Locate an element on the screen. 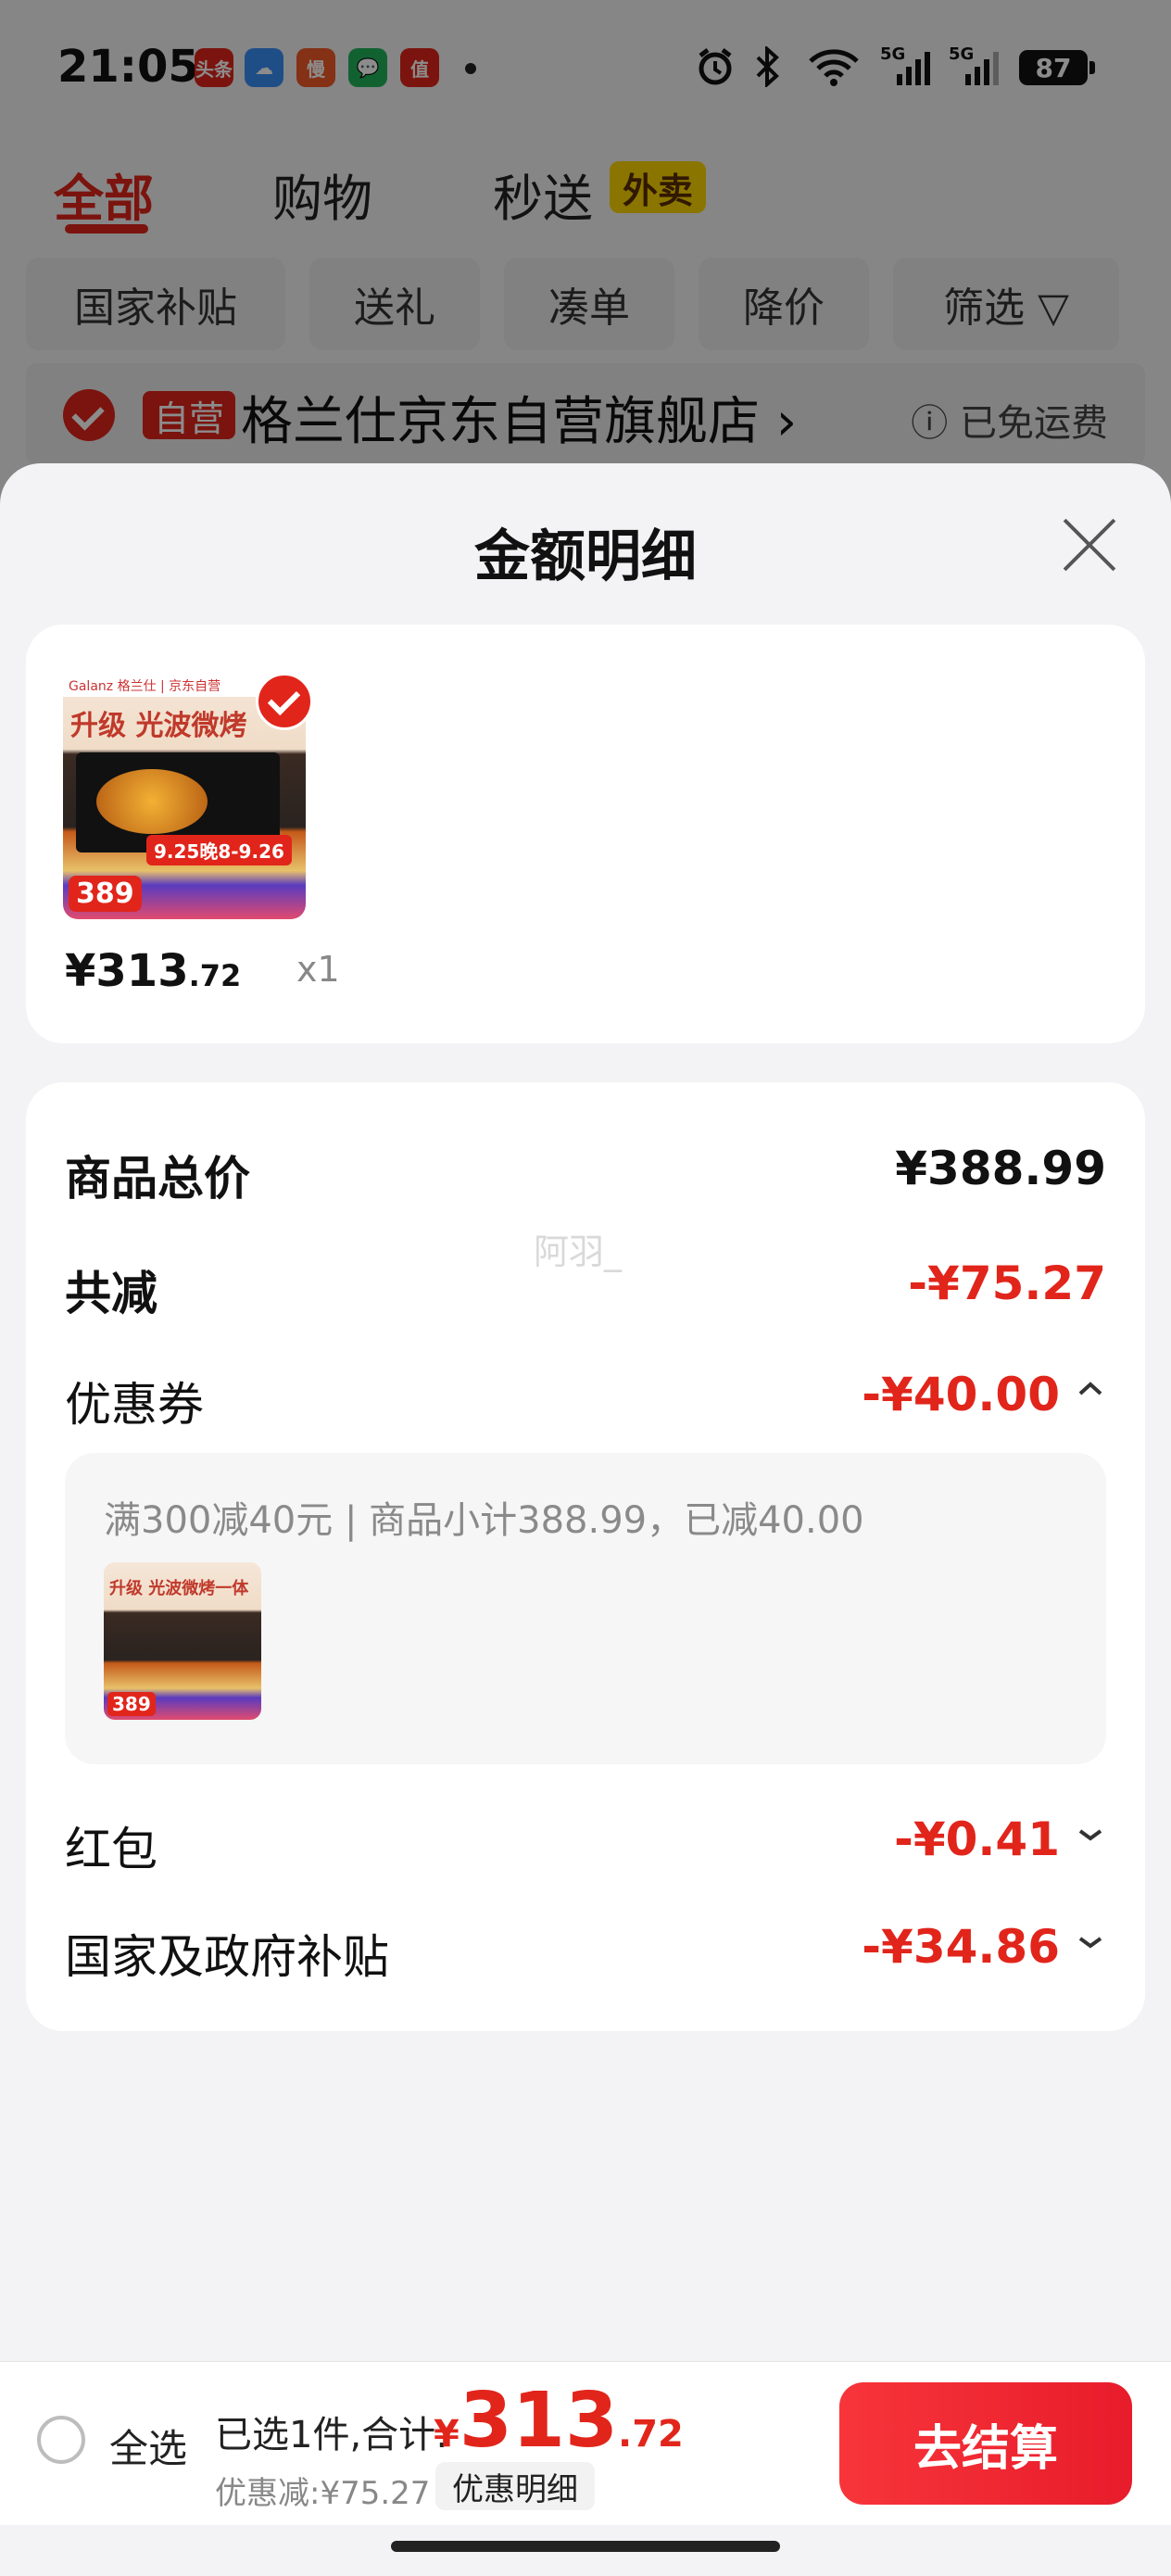 This screenshot has width=1171, height=2576. total-integer: 313 is located at coordinates (539, 2421).